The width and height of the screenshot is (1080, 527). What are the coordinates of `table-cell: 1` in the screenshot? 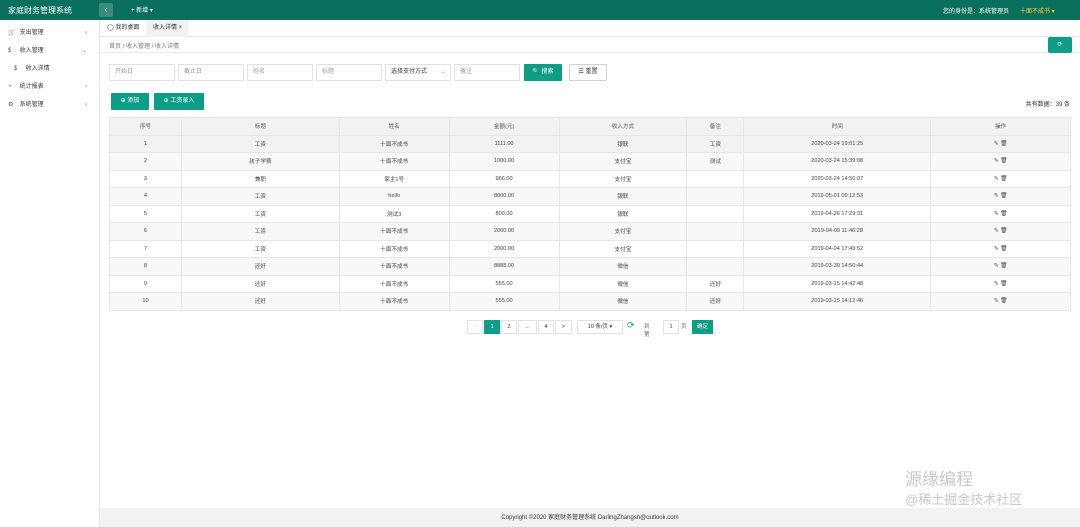 It's located at (145, 143).